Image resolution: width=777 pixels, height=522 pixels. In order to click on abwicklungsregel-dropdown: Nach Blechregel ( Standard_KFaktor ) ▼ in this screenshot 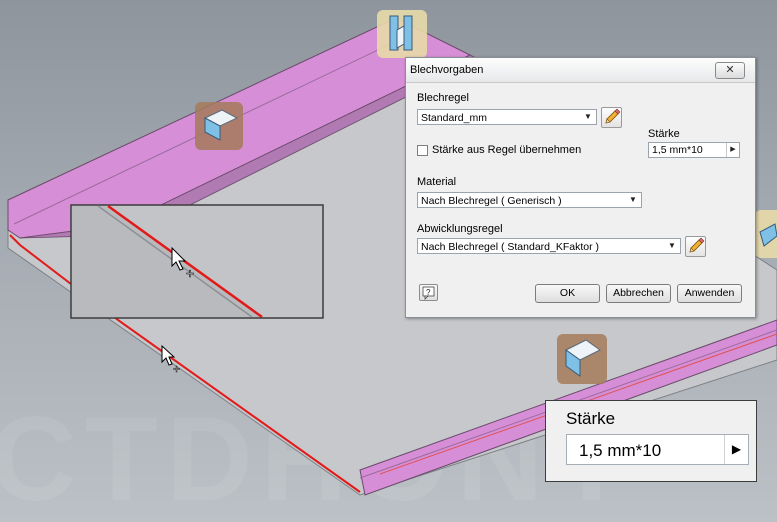, I will do `click(549, 246)`.